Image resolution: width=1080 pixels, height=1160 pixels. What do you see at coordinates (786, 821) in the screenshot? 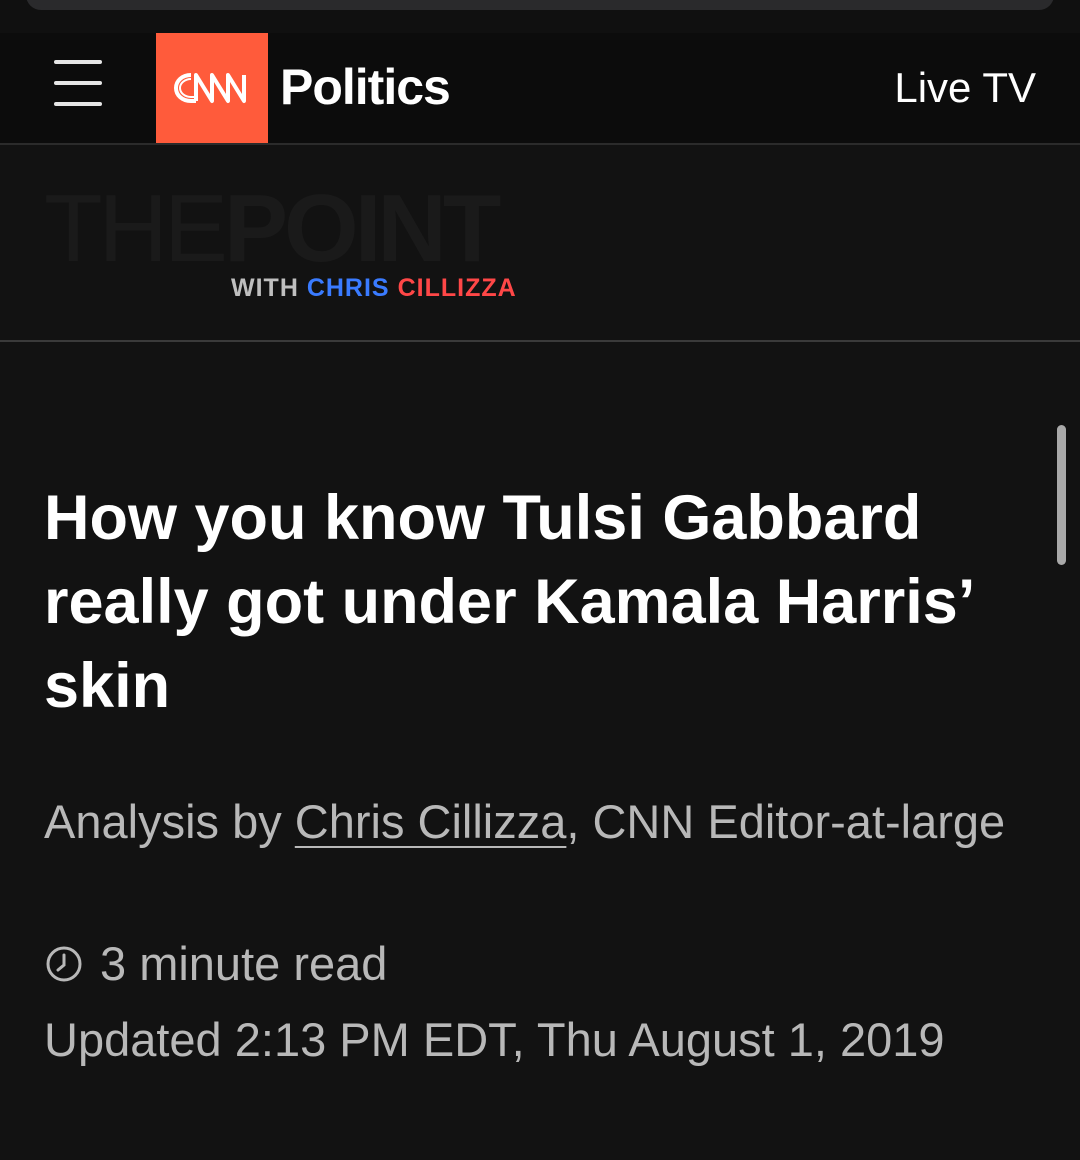
I see `author-title: , CNN Editor-at-large` at bounding box center [786, 821].